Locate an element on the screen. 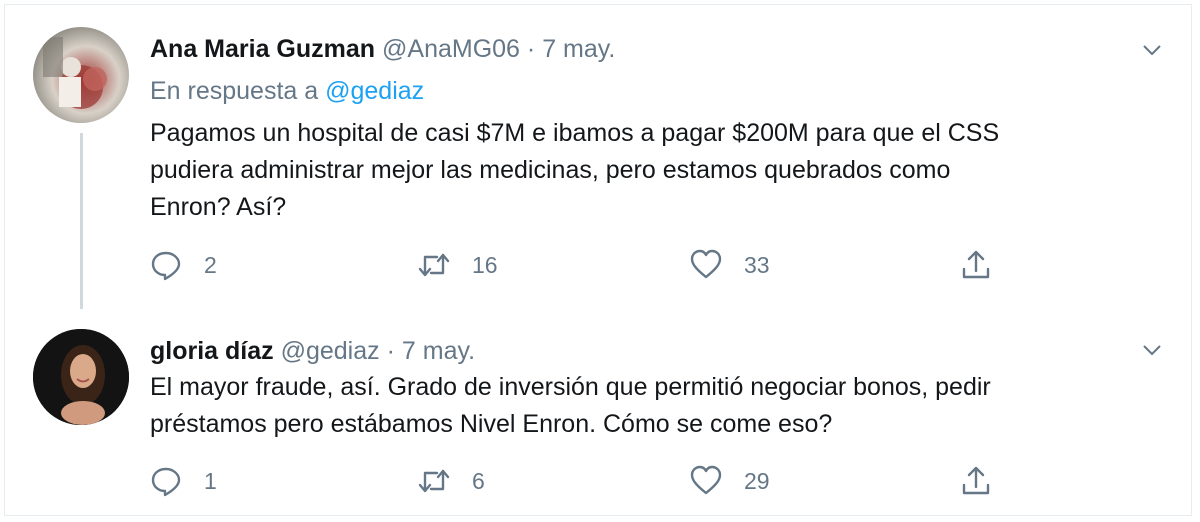 The image size is (1200, 522). tweet-text-line: Enron? Así? is located at coordinates (218, 207).